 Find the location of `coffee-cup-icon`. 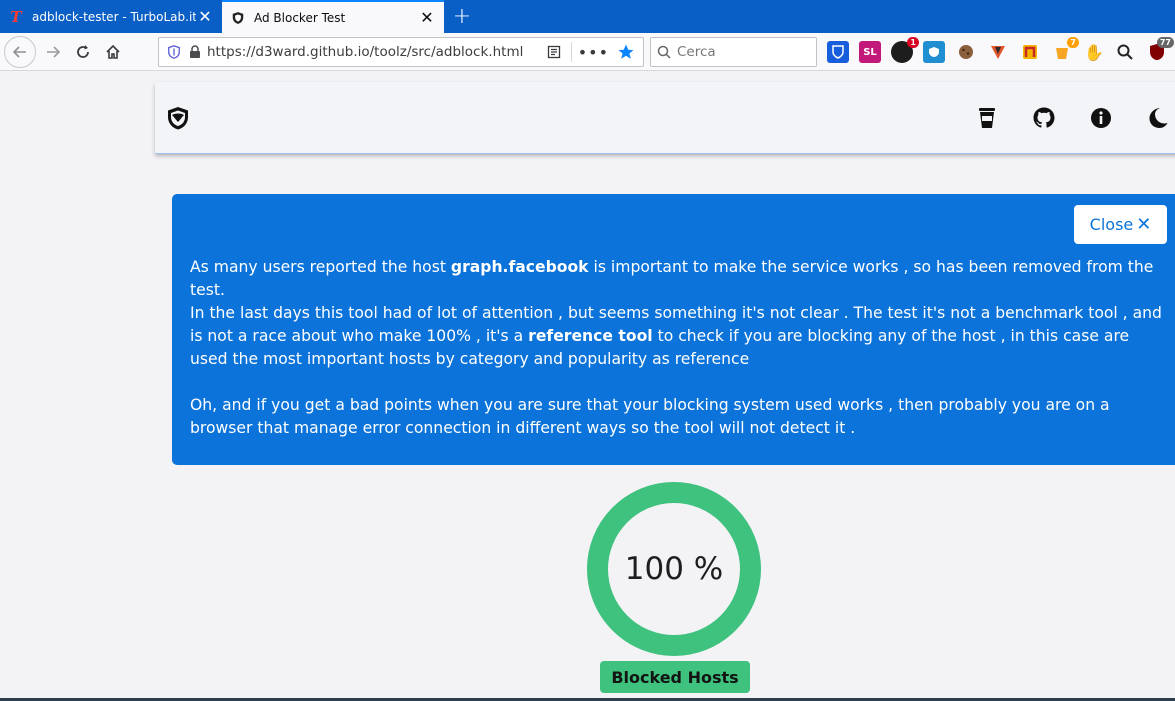

coffee-cup-icon is located at coordinates (987, 118).